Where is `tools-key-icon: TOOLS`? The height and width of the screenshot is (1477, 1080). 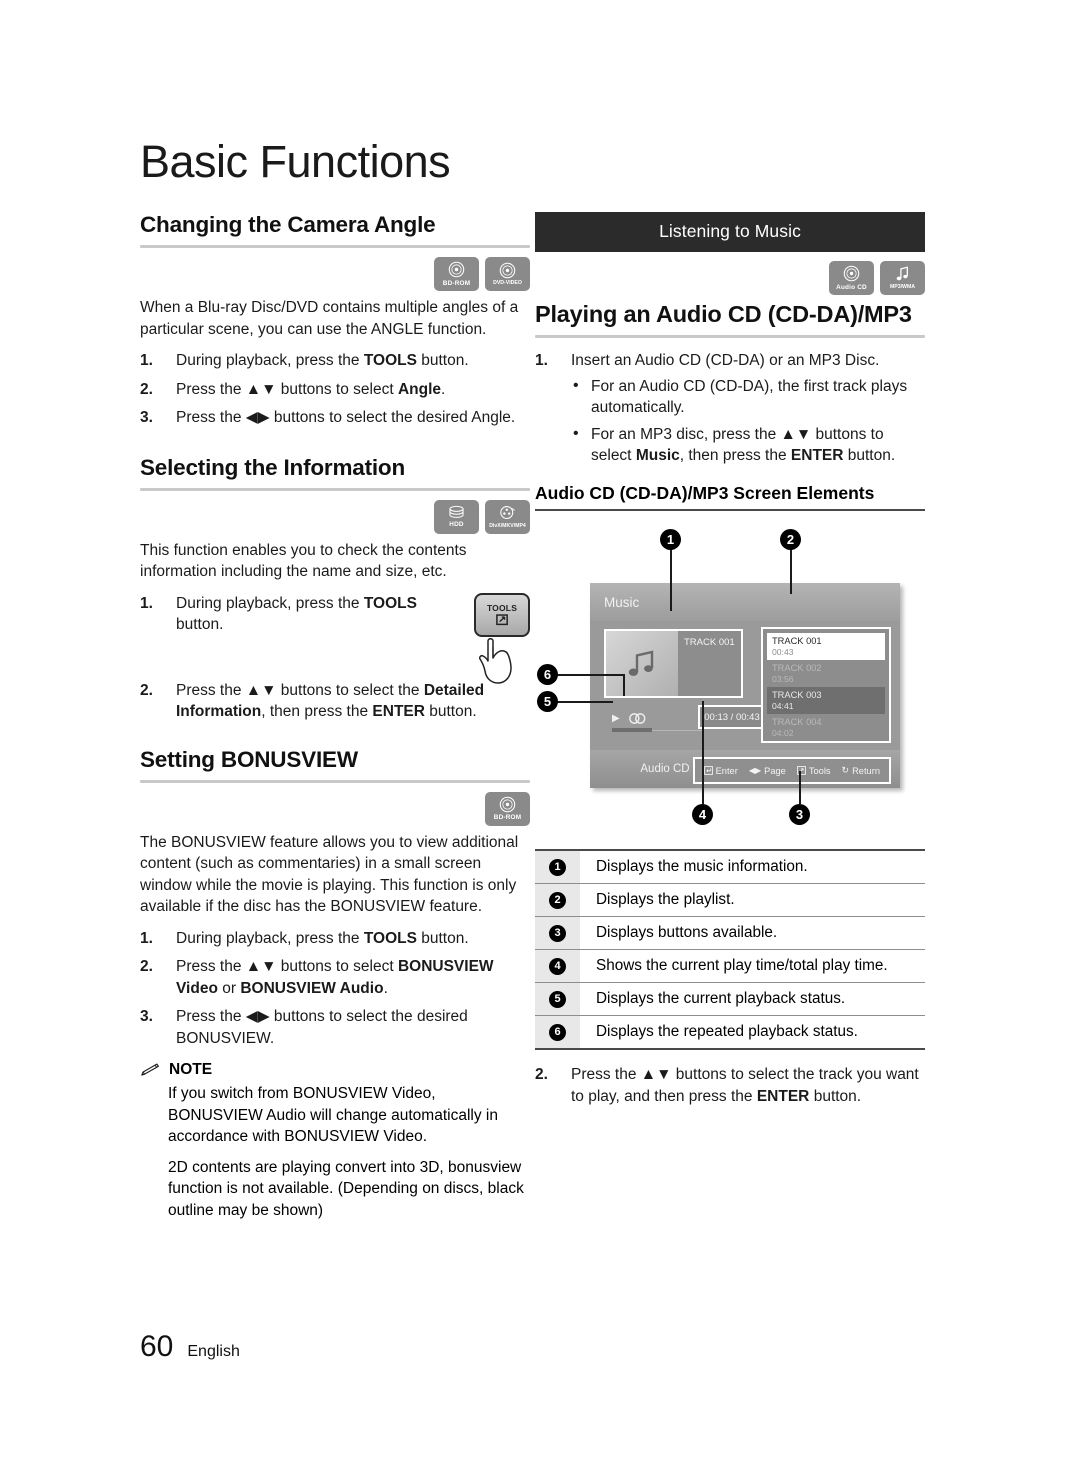 tools-key-icon: TOOLS is located at coordinates (502, 614).